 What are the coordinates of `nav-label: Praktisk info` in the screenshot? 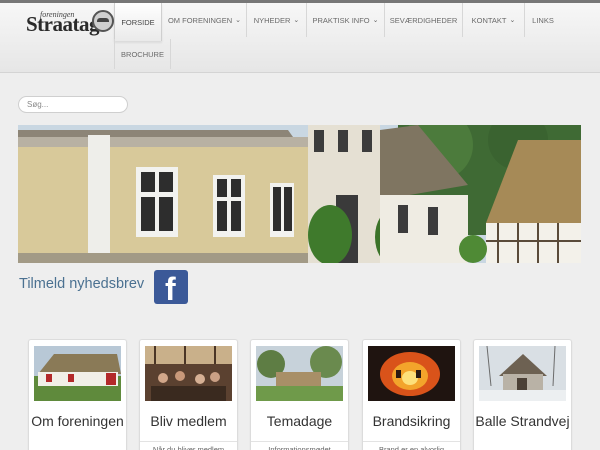 It's located at (341, 20).